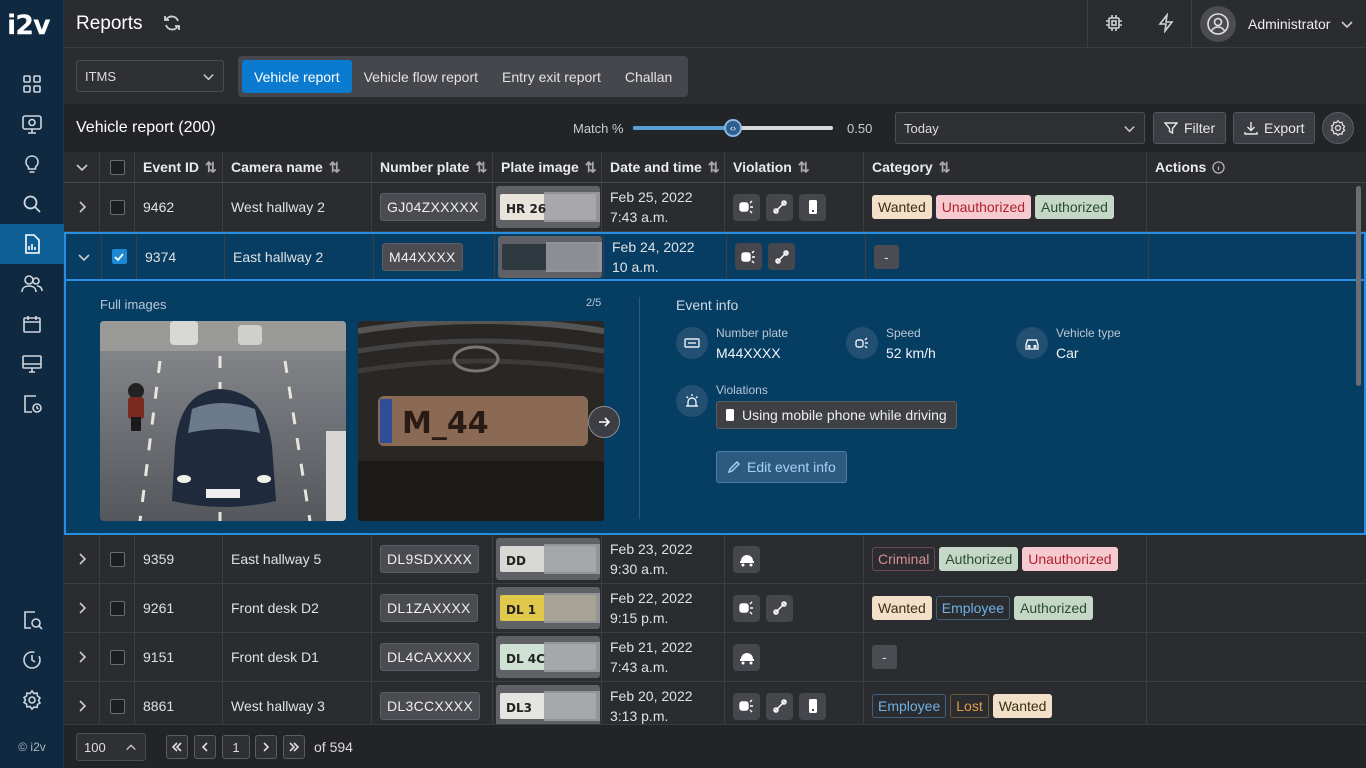 This screenshot has height=768, width=1366. Describe the element at coordinates (223, 421) in the screenshot. I see `full-image-scene` at that location.